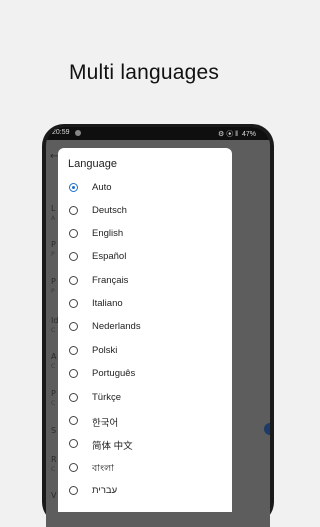  What do you see at coordinates (158, 133) in the screenshot?
I see `status-bar: 20:59 ⚙ ⦿ ‖ 47%` at bounding box center [158, 133].